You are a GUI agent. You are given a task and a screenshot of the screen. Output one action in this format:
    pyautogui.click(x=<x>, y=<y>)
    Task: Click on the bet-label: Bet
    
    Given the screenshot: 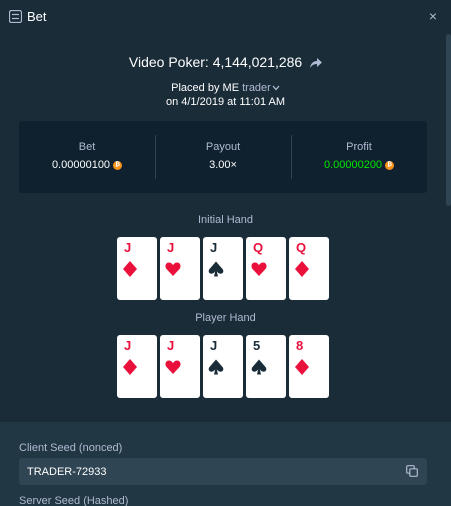 What is the action you would take?
    pyautogui.click(x=87, y=147)
    